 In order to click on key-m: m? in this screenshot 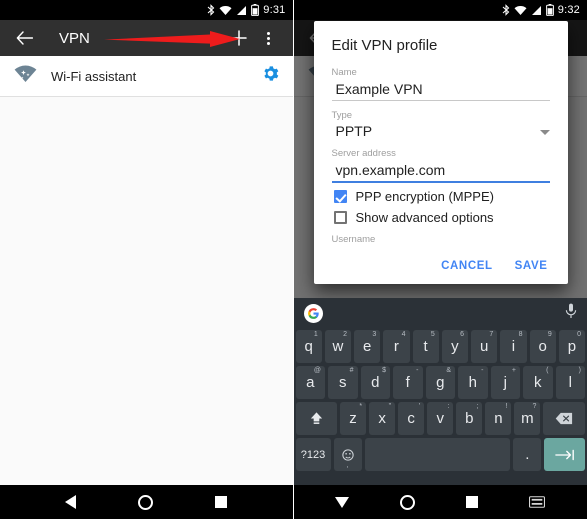, I will do `click(527, 418)`.